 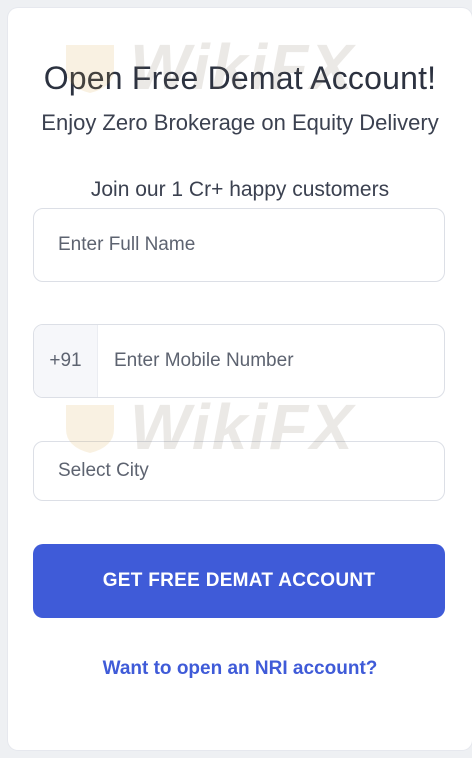 I want to click on customers-tagline: Join our 1 Cr+ happy customers, so click(x=240, y=189).